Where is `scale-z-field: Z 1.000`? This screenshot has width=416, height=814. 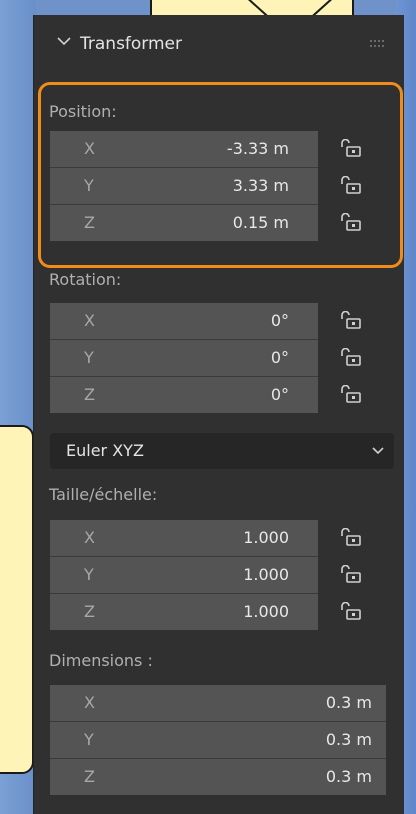 scale-z-field: Z 1.000 is located at coordinates (184, 612).